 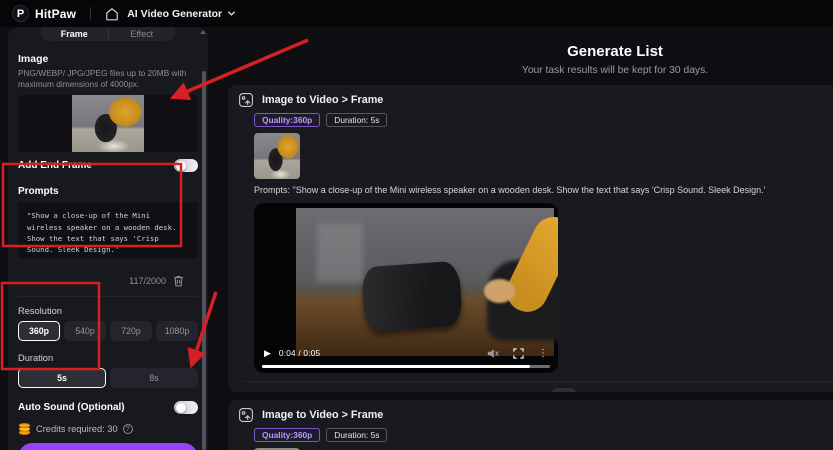 I want to click on source-image-art, so click(x=277, y=156).